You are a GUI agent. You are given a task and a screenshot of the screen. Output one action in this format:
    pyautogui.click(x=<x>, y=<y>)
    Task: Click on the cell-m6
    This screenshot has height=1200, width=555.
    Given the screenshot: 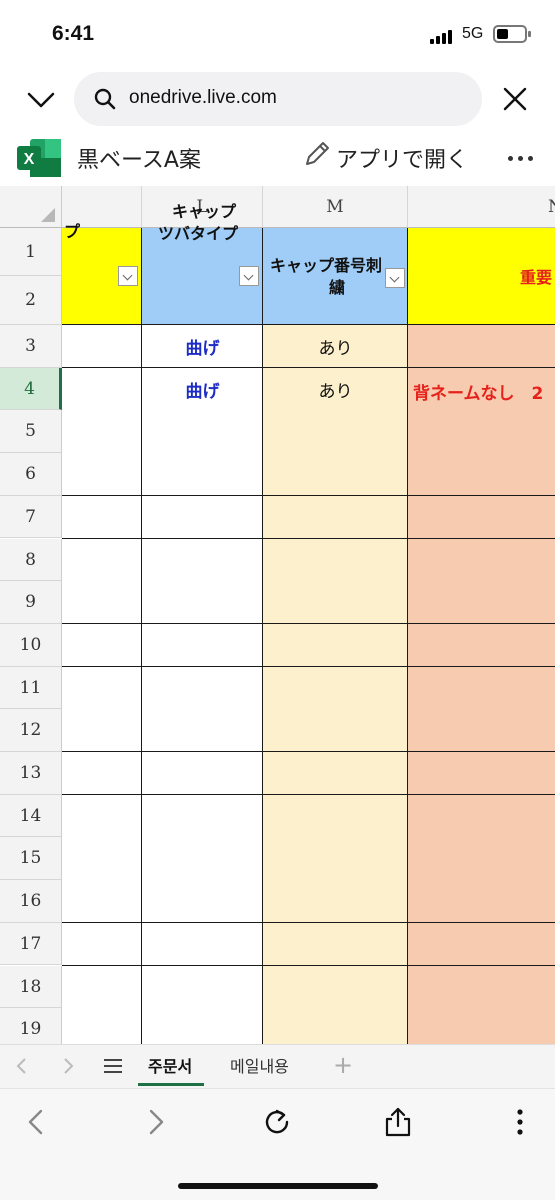 What is the action you would take?
    pyautogui.click(x=335, y=475)
    